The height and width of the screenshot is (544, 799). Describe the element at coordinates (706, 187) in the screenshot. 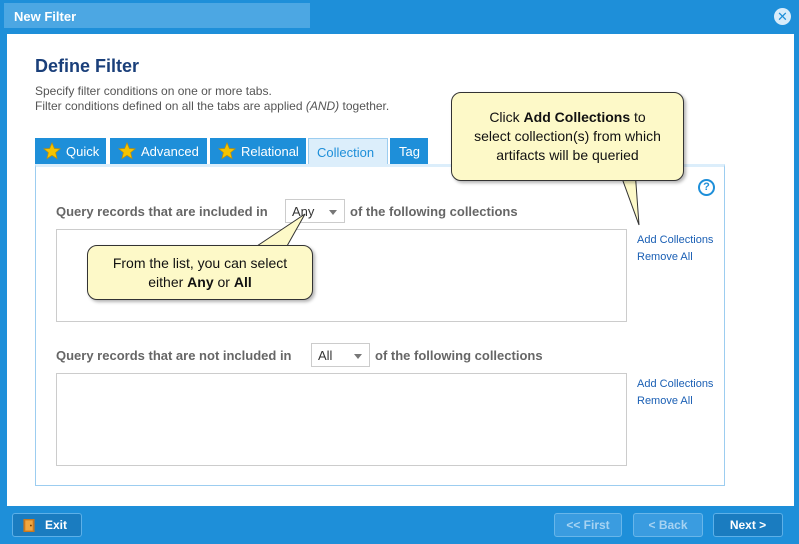

I see `help-icon: ?` at that location.